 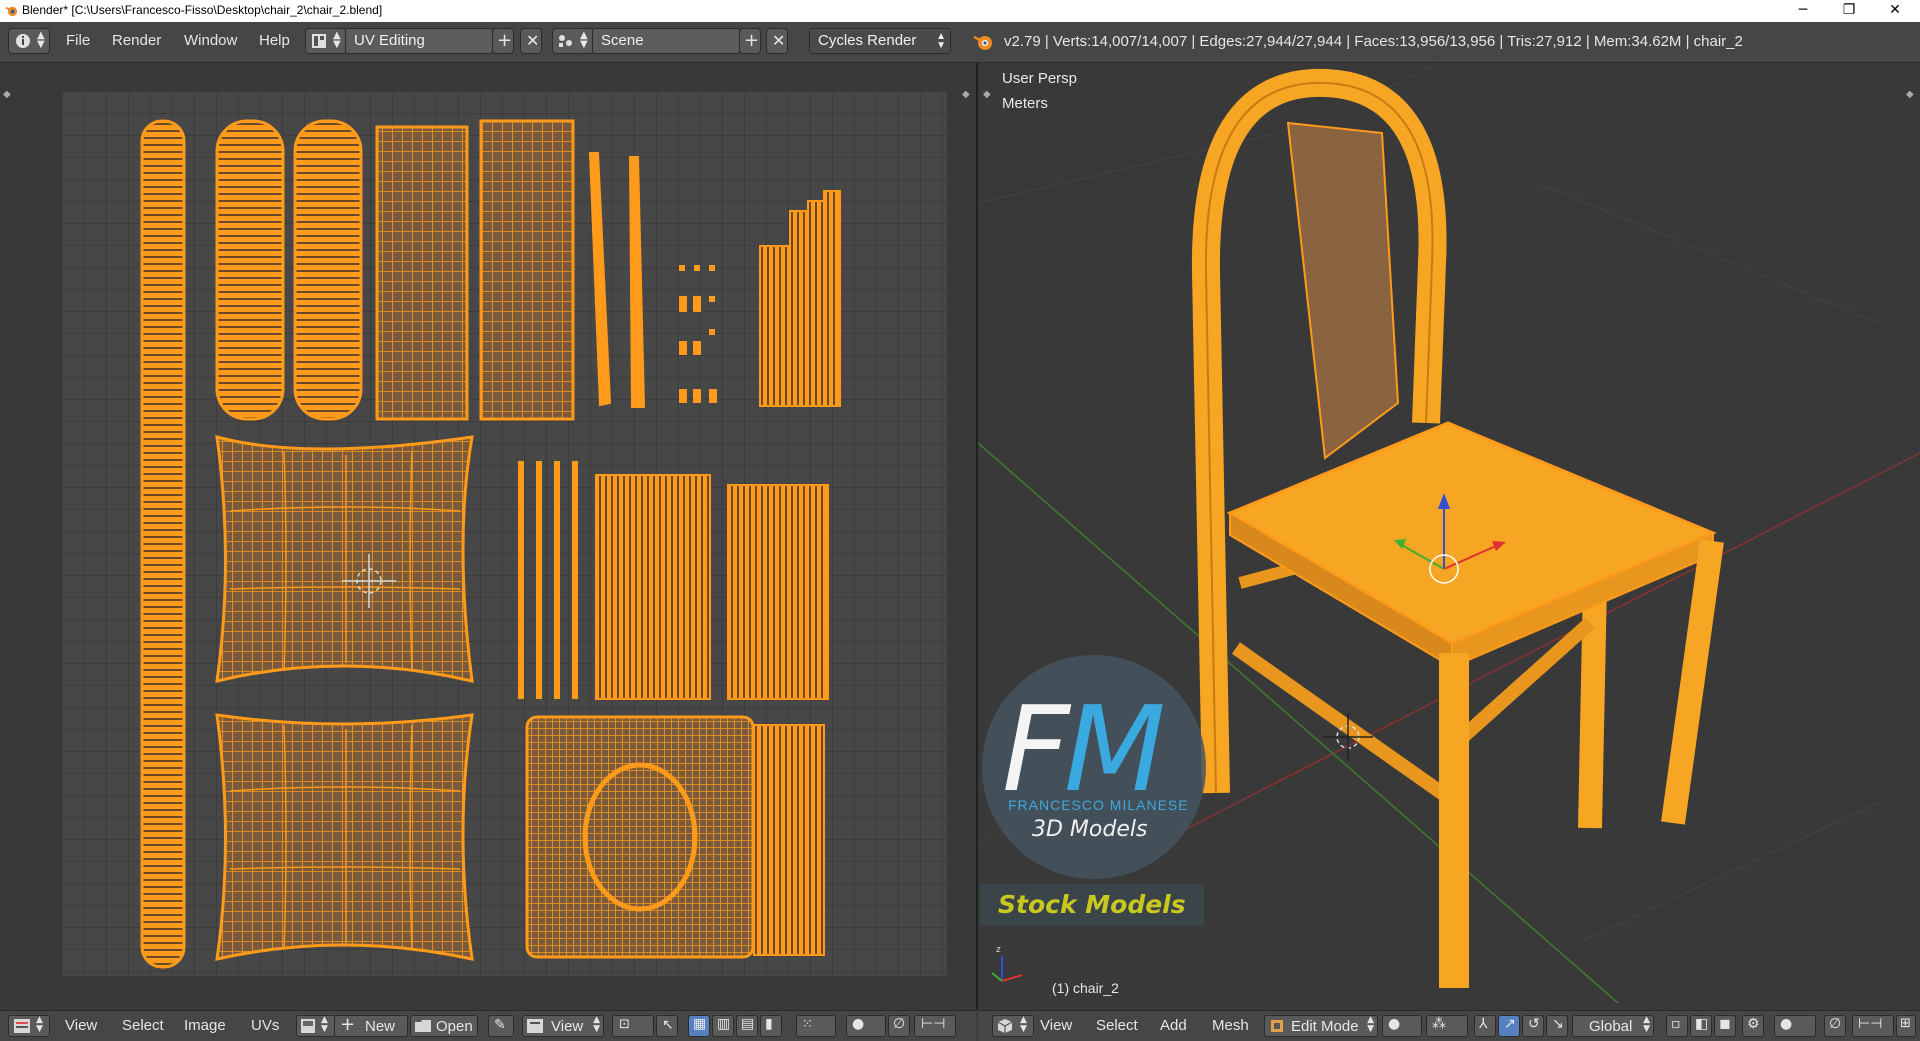 I want to click on manipulator-toggle-button: ⅄, so click(x=1485, y=1026).